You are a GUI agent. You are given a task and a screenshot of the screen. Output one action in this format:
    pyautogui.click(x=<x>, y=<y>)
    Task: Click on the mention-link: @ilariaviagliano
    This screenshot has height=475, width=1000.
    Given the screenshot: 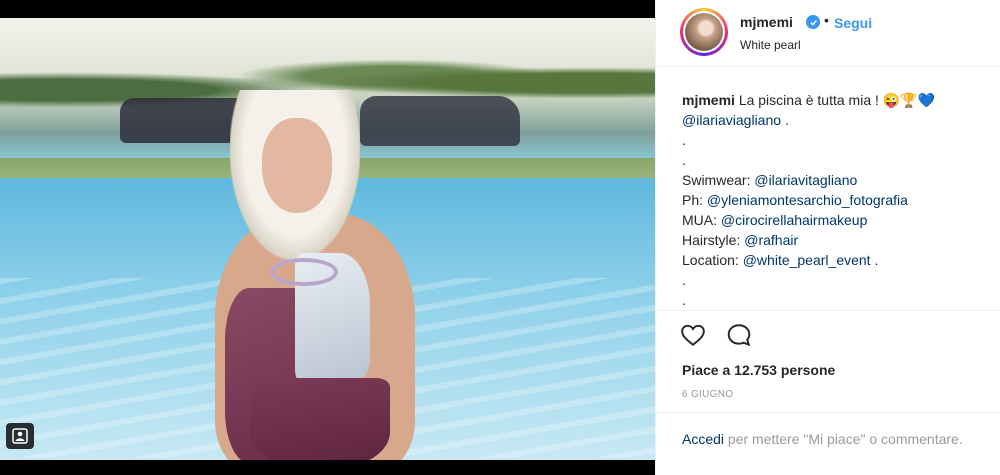 What is the action you would take?
    pyautogui.click(x=731, y=120)
    